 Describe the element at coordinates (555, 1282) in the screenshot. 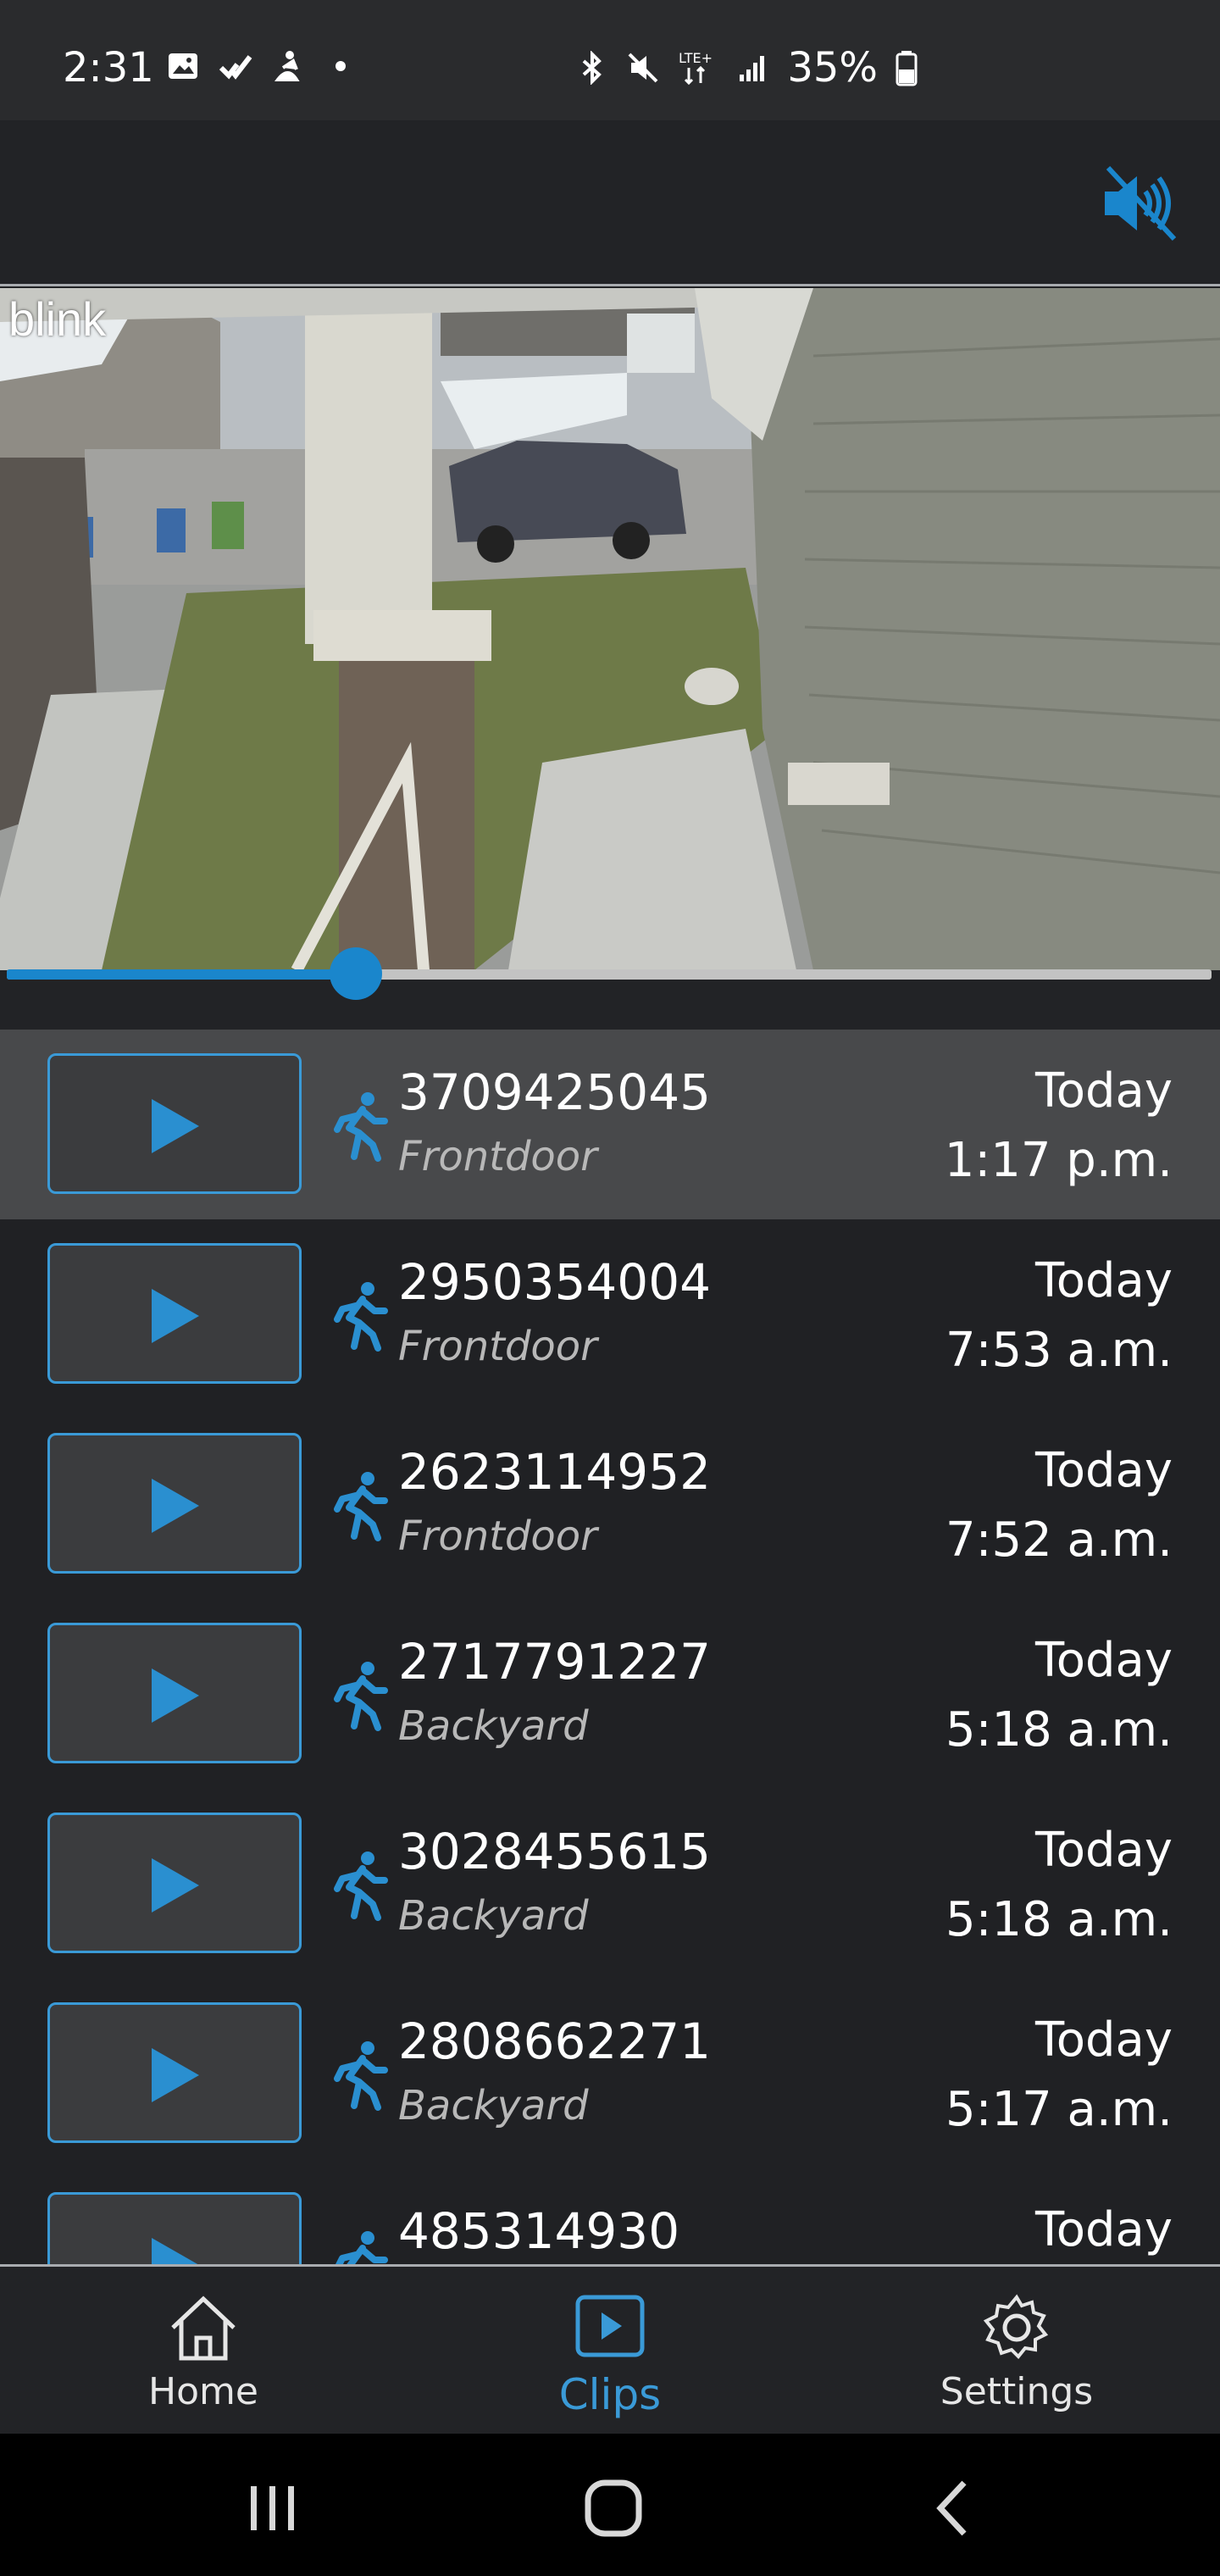

I see `clip-id: 2950354004` at that location.